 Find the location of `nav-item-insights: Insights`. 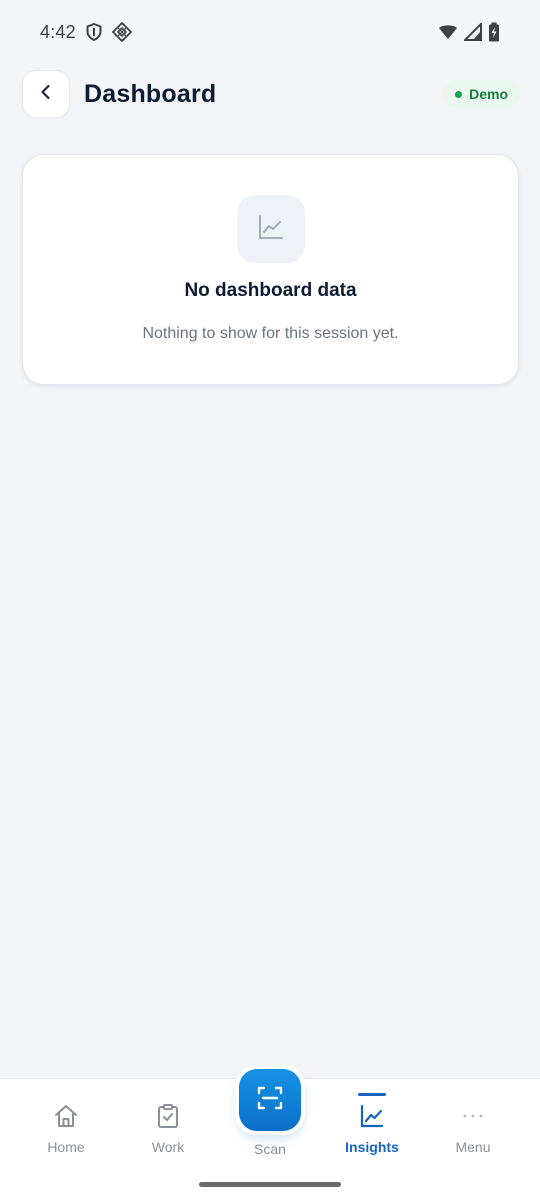

nav-item-insights: Insights is located at coordinates (372, 1129).